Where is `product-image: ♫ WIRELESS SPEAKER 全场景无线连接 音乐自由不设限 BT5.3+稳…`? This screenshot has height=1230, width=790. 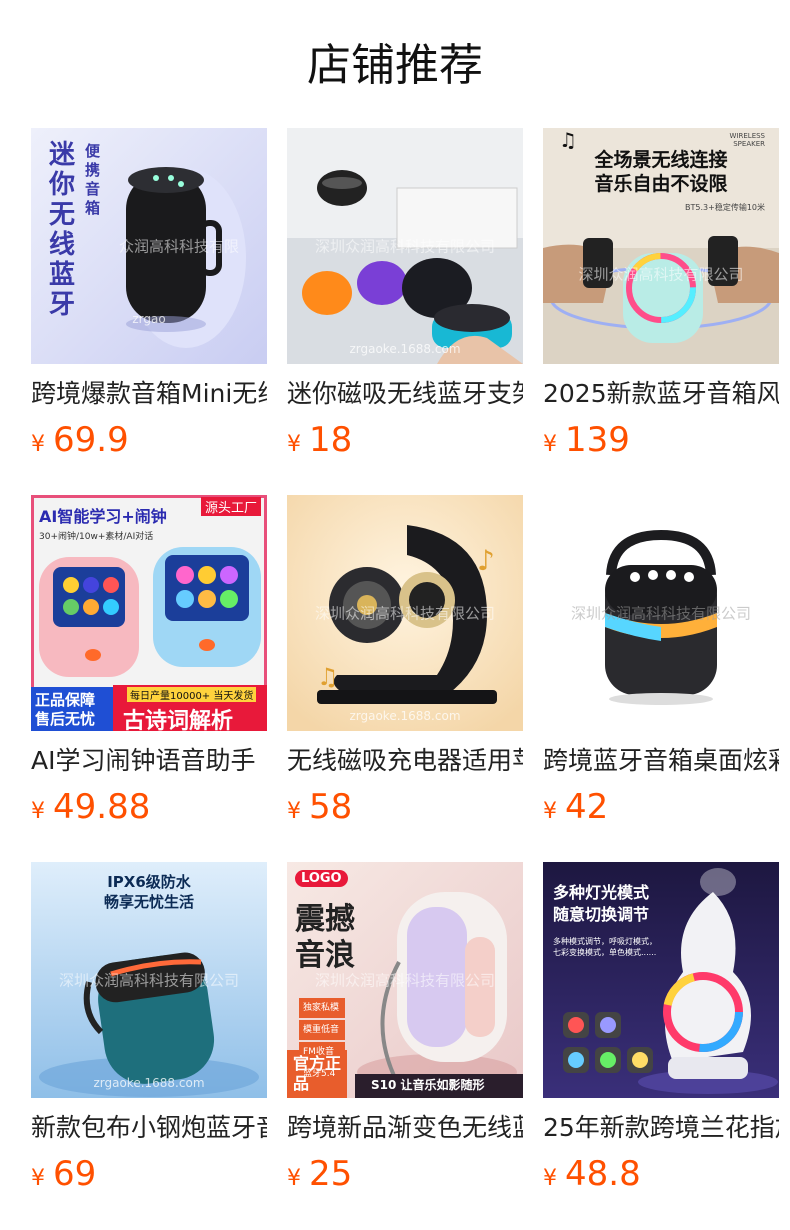
product-image: ♫ WIRELESS SPEAKER 全场景无线连接 音乐自由不设限 BT5.3+稳… is located at coordinates (661, 246).